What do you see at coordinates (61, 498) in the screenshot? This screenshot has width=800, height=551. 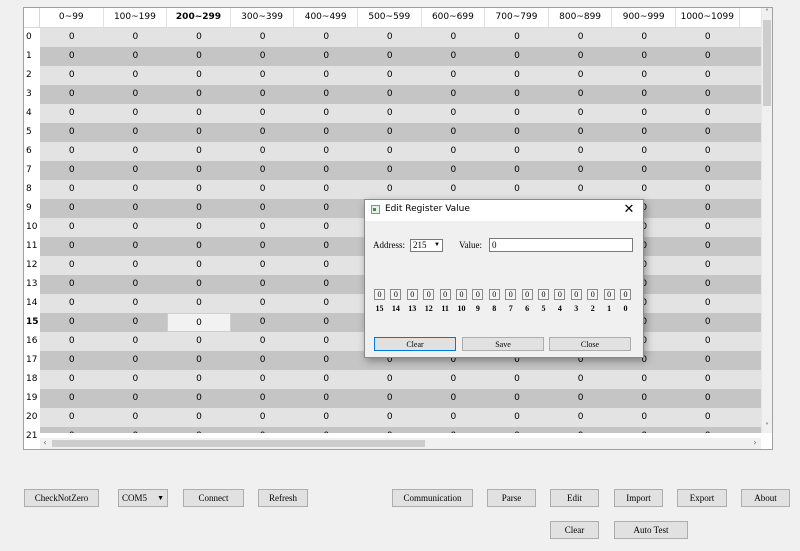 I see `check-not-zero-button: CheckNotZero` at bounding box center [61, 498].